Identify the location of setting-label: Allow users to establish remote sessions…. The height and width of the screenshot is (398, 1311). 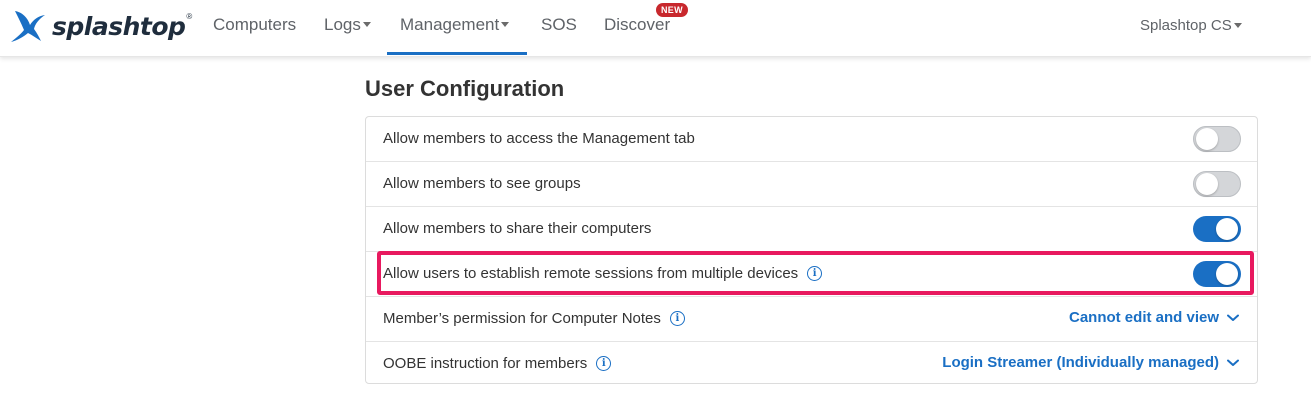
(591, 273).